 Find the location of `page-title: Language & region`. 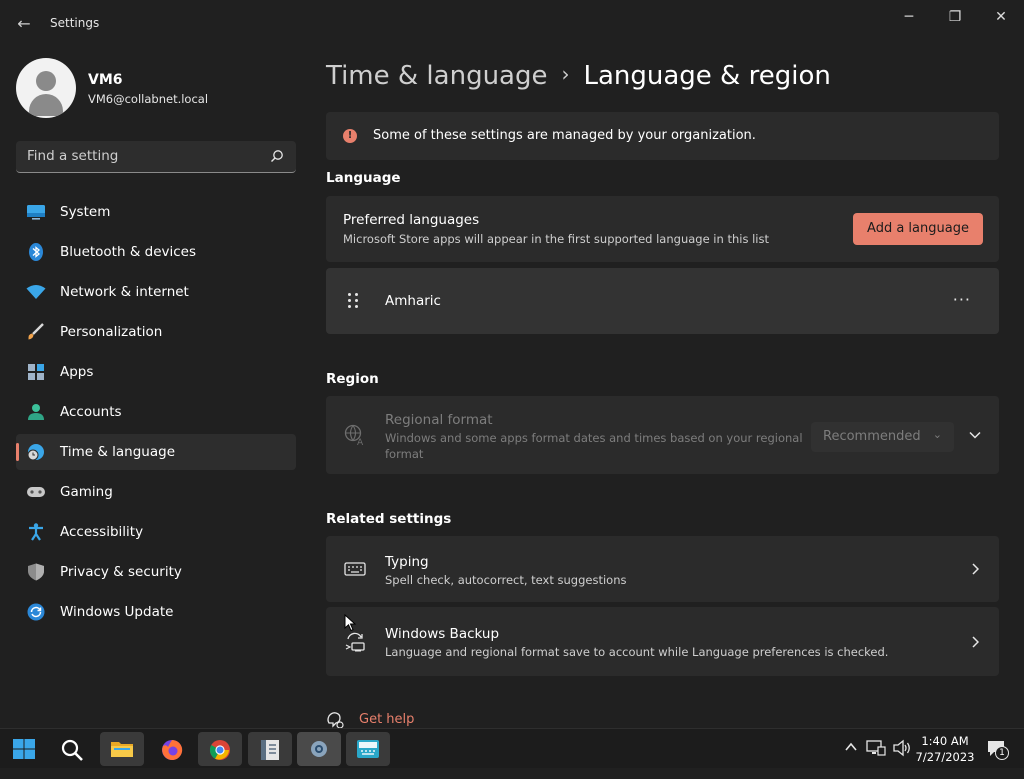

page-title: Language & region is located at coordinates (707, 76).